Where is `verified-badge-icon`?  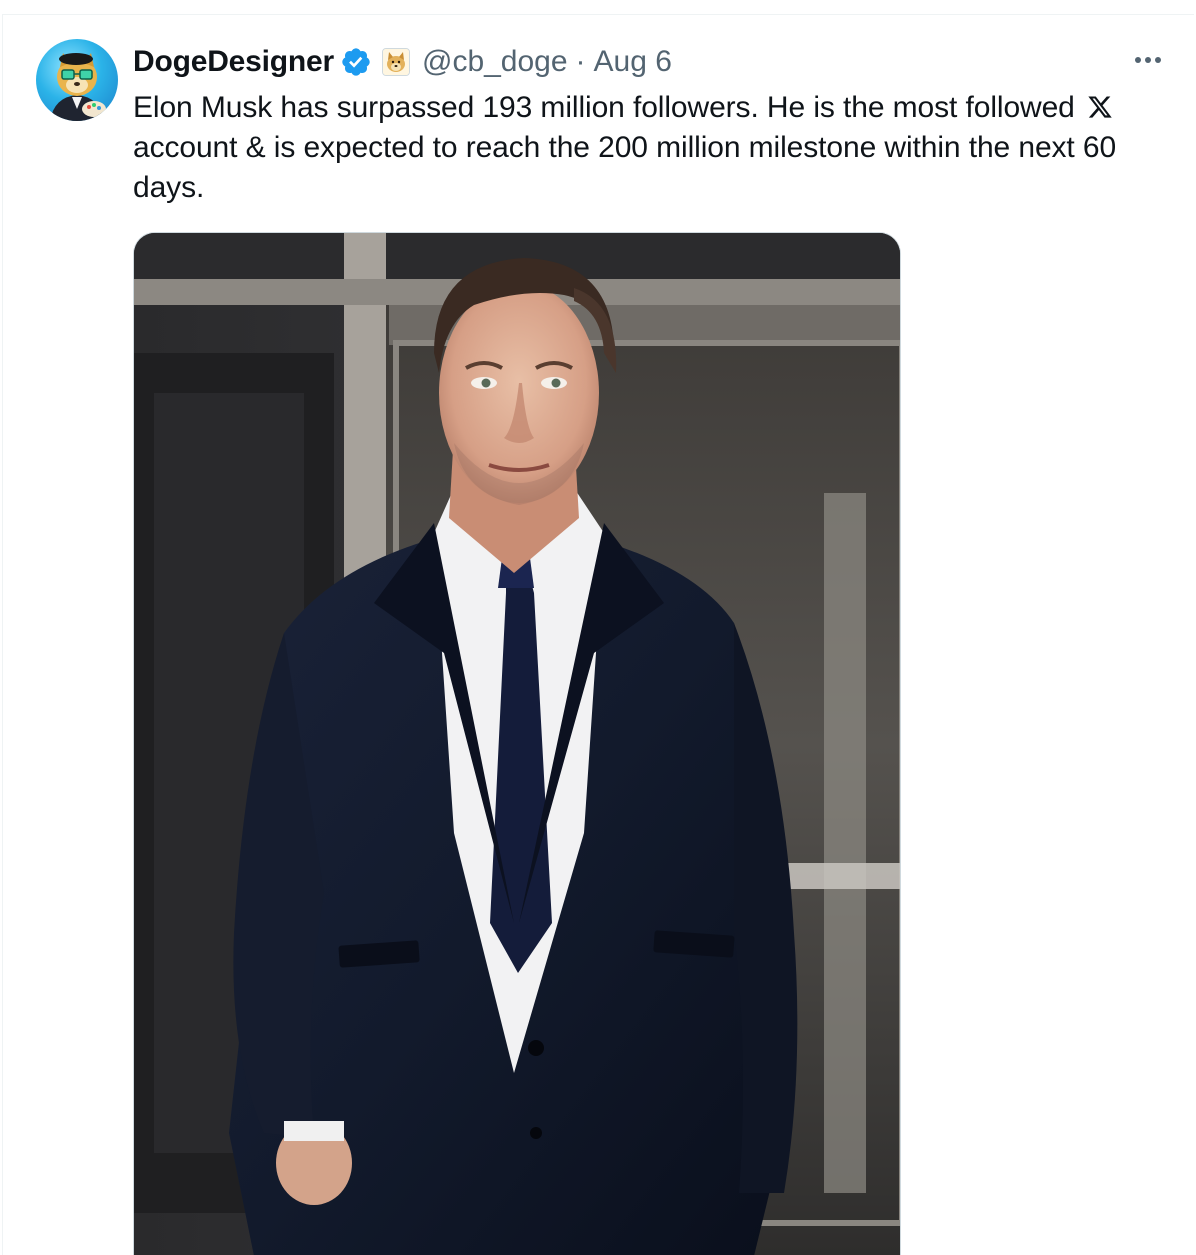
verified-badge-icon is located at coordinates (356, 62).